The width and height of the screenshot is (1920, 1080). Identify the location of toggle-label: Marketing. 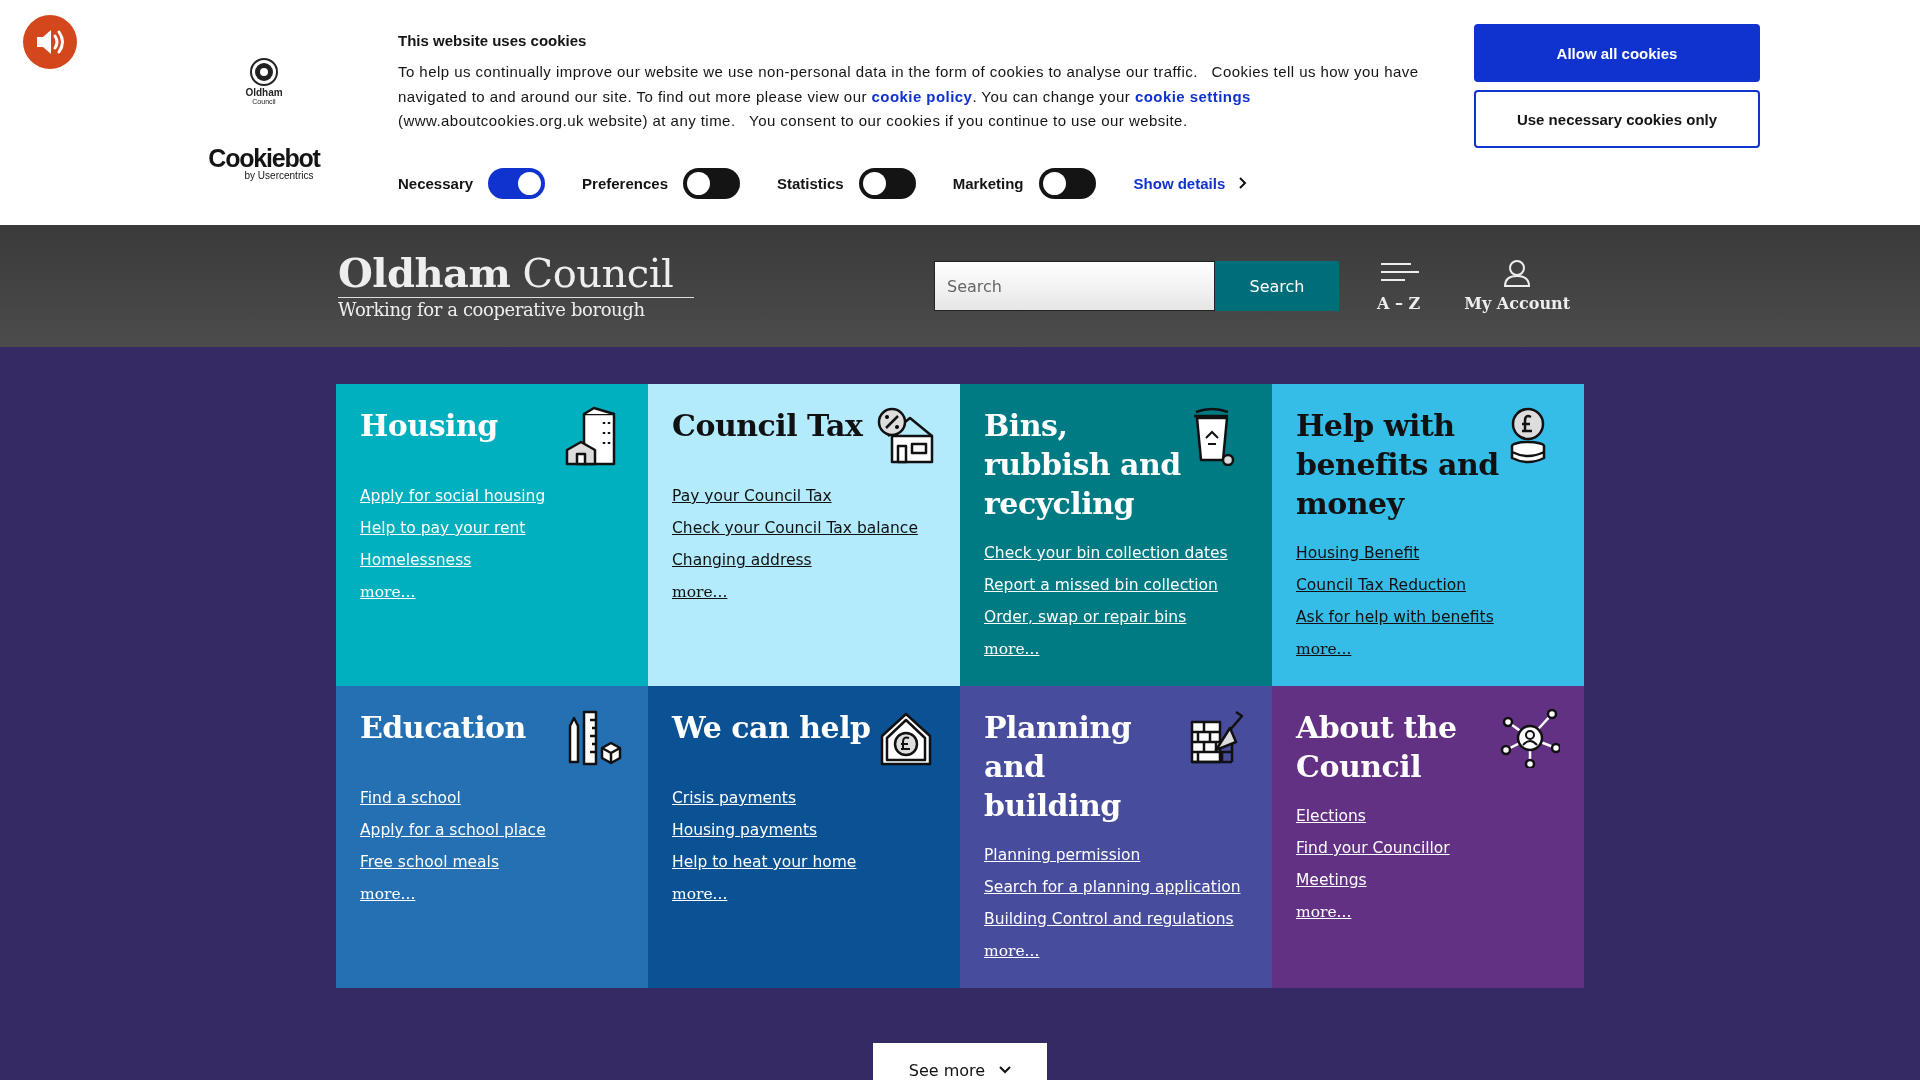
(988, 183).